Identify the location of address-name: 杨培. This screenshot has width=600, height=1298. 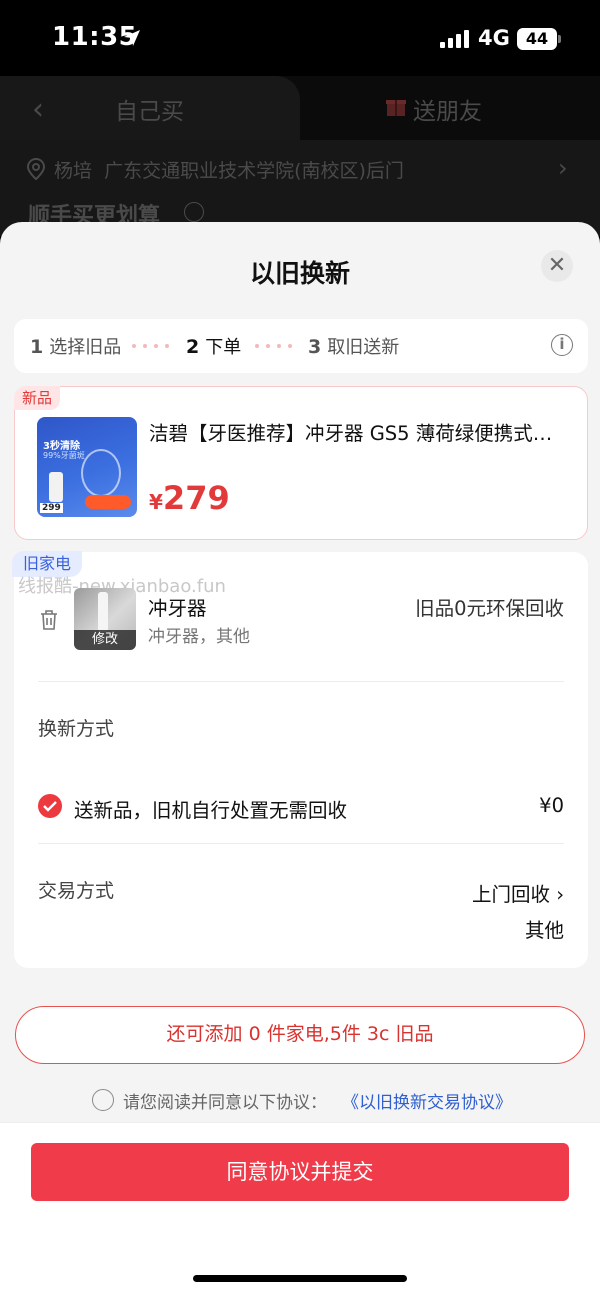
(73, 171).